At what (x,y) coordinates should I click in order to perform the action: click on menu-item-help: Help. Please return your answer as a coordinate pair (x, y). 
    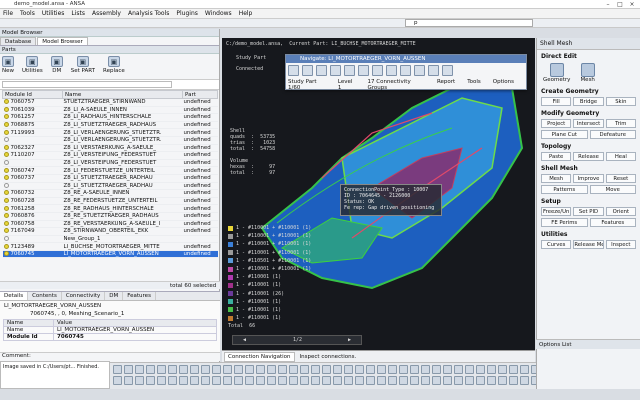
    Looking at the image, I should click on (246, 13).